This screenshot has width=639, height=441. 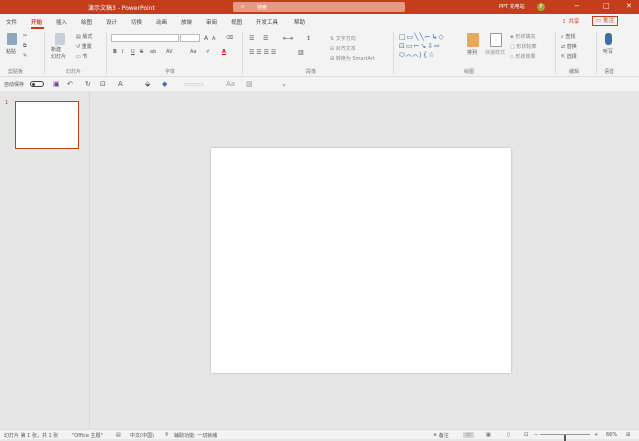 I want to click on text-tool-icon: Aa, so click(x=230, y=84).